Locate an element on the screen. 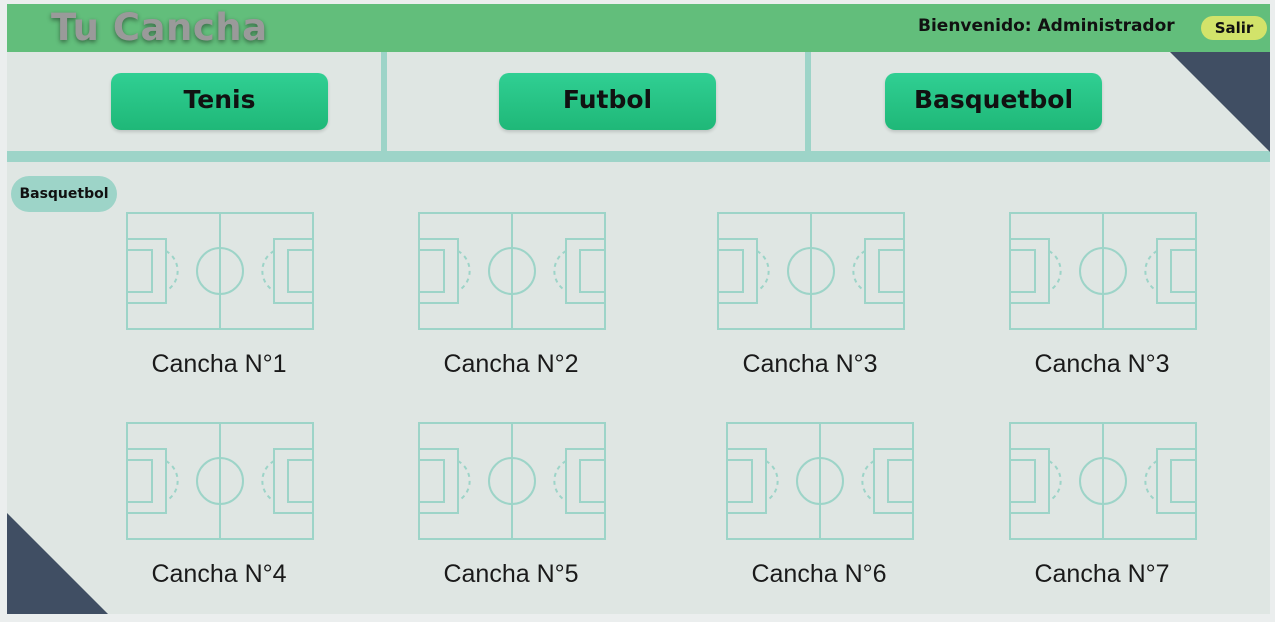 The height and width of the screenshot is (622, 1275). sport-bar-underline is located at coordinates (638, 156).